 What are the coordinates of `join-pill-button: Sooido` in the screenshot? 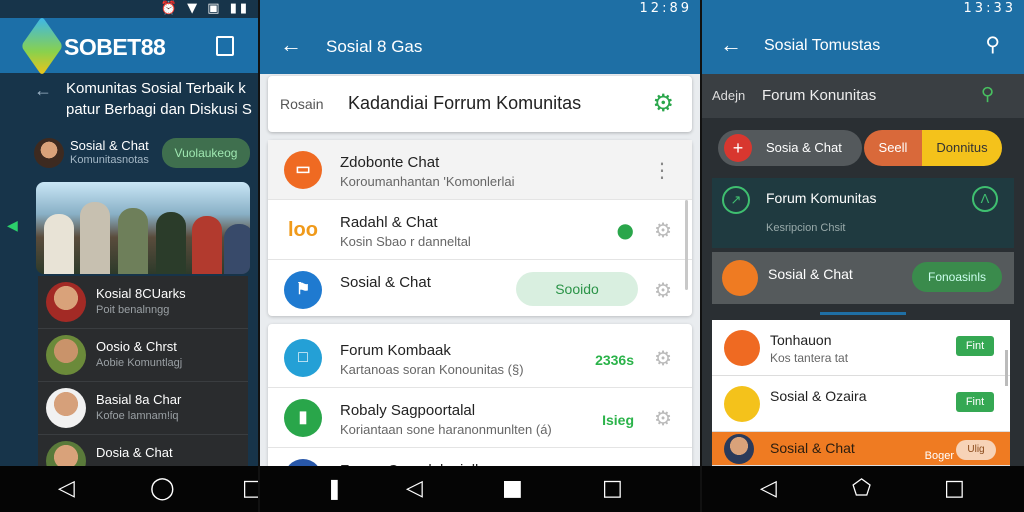 It's located at (577, 289).